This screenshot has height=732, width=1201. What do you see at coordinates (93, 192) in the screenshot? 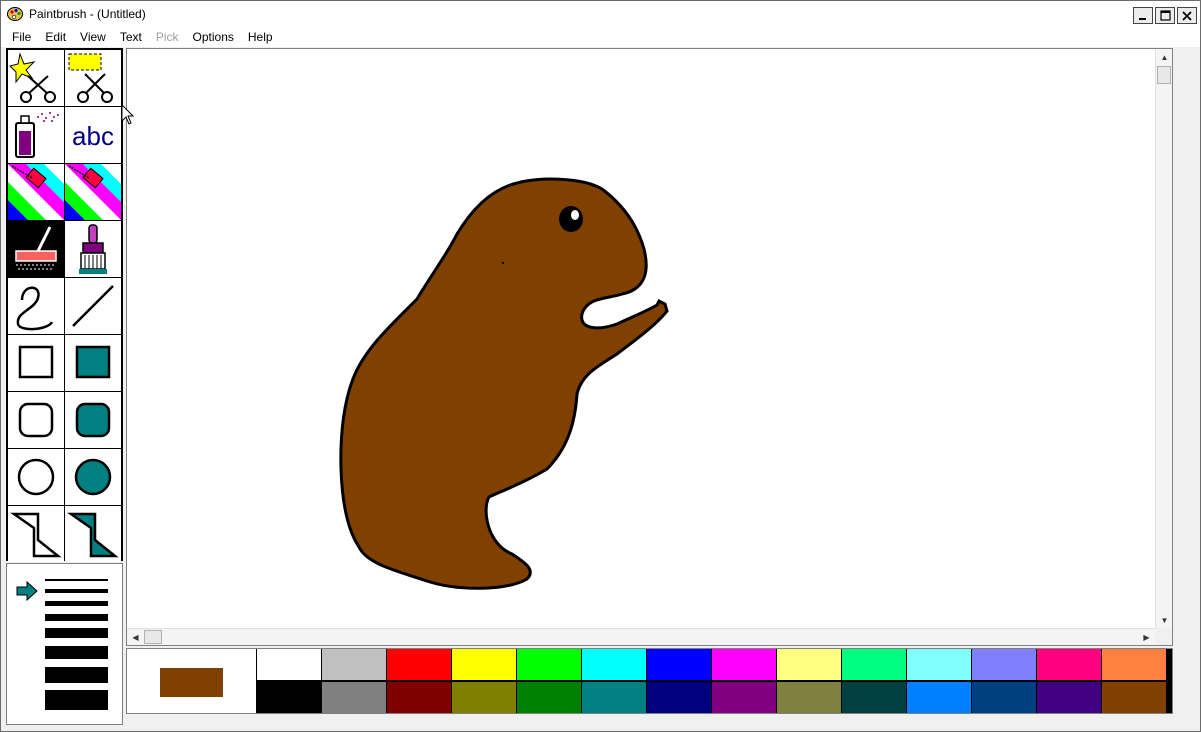
I see `tool-eraser` at bounding box center [93, 192].